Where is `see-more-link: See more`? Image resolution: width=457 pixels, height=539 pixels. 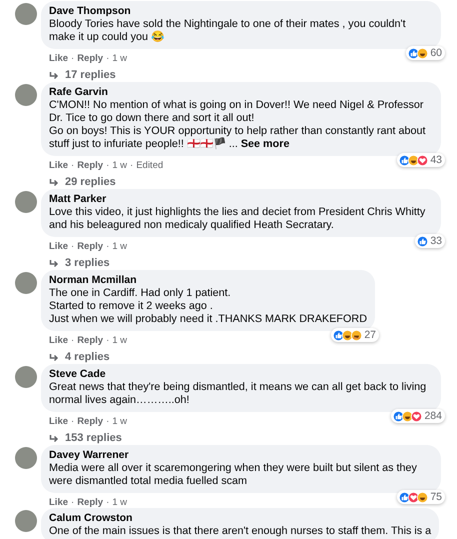
see-more-link: See more is located at coordinates (265, 144).